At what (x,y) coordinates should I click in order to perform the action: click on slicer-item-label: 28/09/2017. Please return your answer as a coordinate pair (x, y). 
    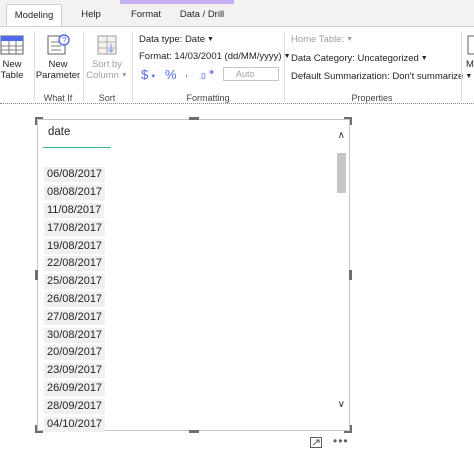
    Looking at the image, I should click on (75, 406).